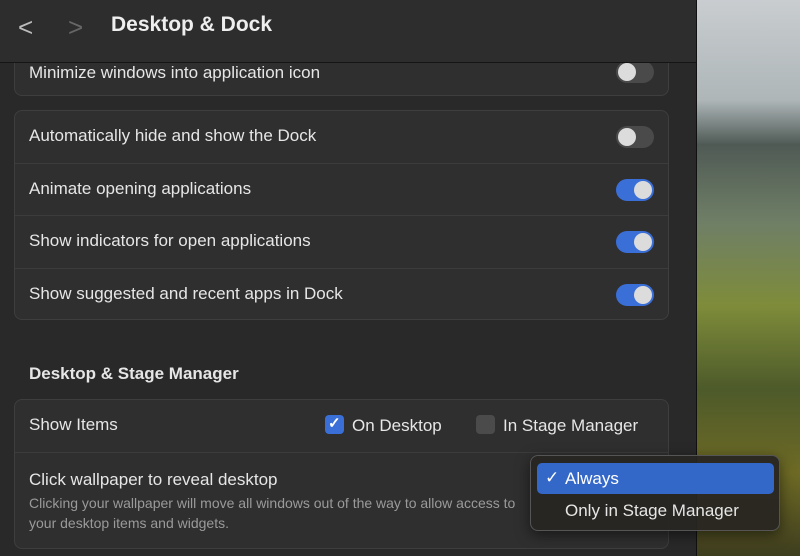 The height and width of the screenshot is (556, 800). What do you see at coordinates (173, 135) in the screenshot?
I see `setting-label: Automatically hide and show the Dock` at bounding box center [173, 135].